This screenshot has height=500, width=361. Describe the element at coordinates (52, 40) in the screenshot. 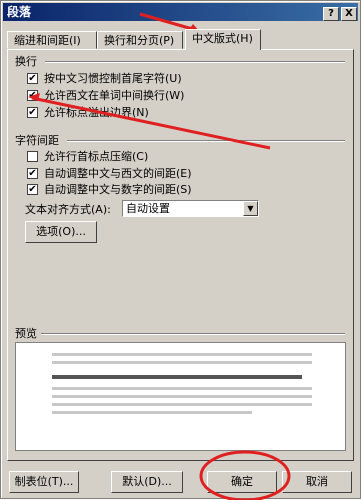

I see `tab-indent-spacing: 缩进和间距(I)` at that location.